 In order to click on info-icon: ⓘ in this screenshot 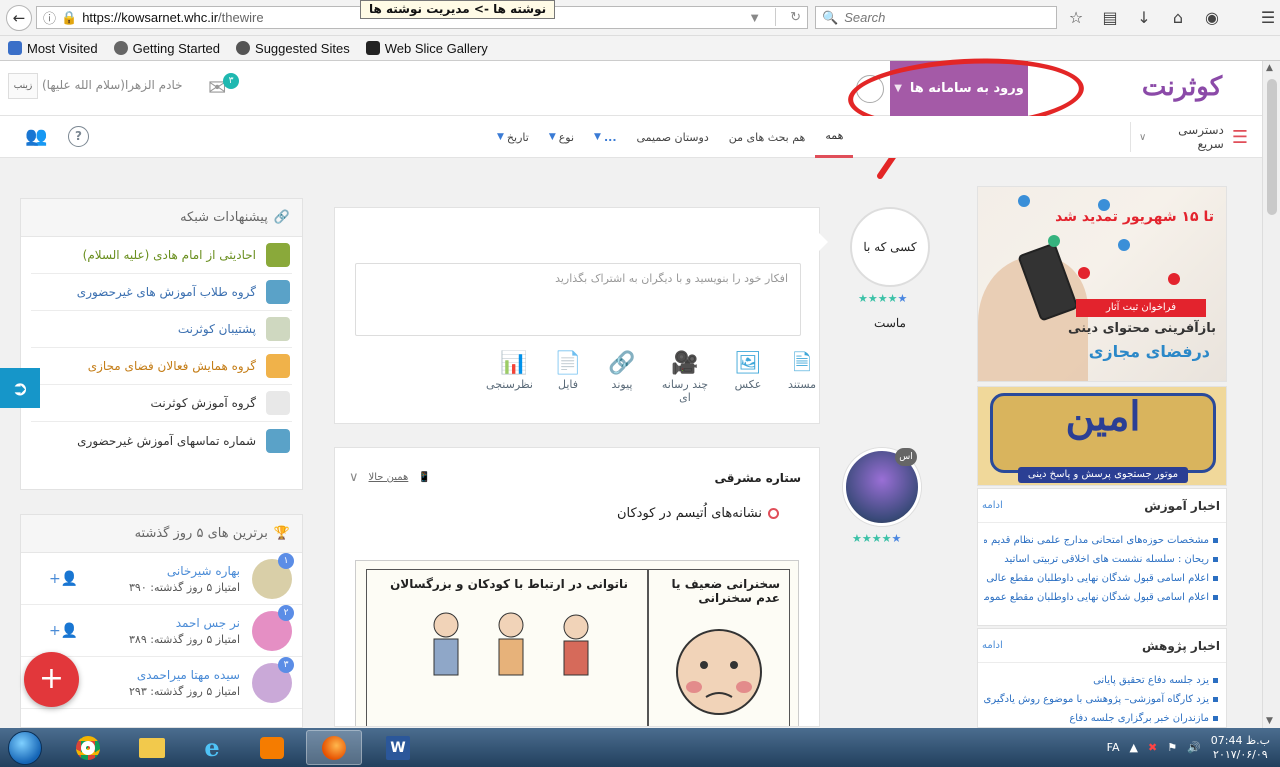, I will do `click(49, 17)`.